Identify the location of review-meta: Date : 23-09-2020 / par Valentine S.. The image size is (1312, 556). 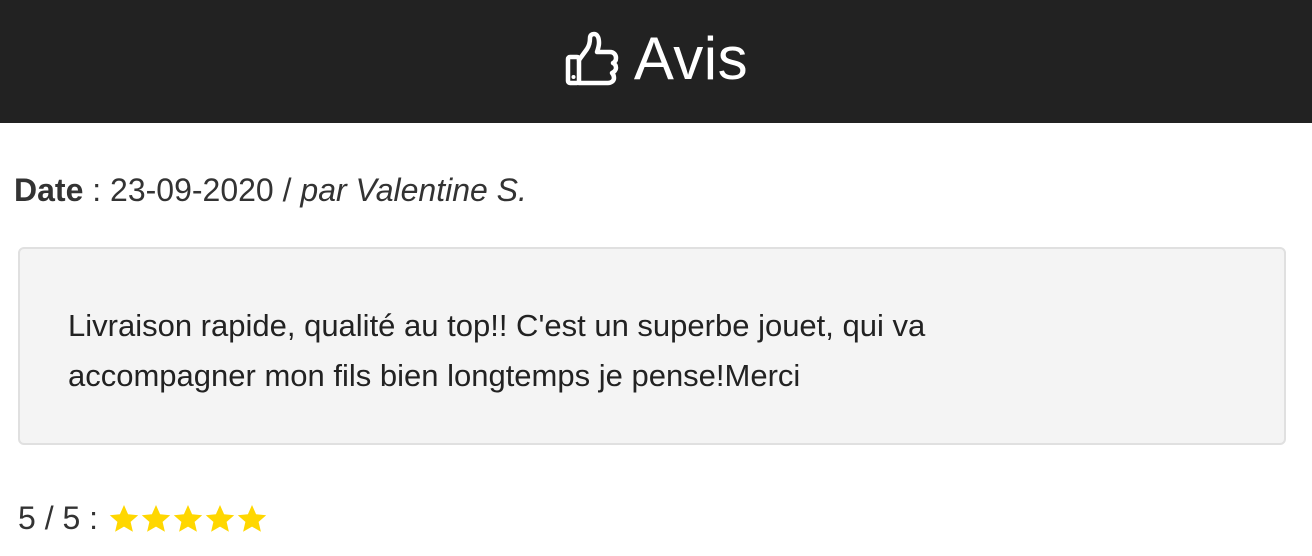
(270, 190).